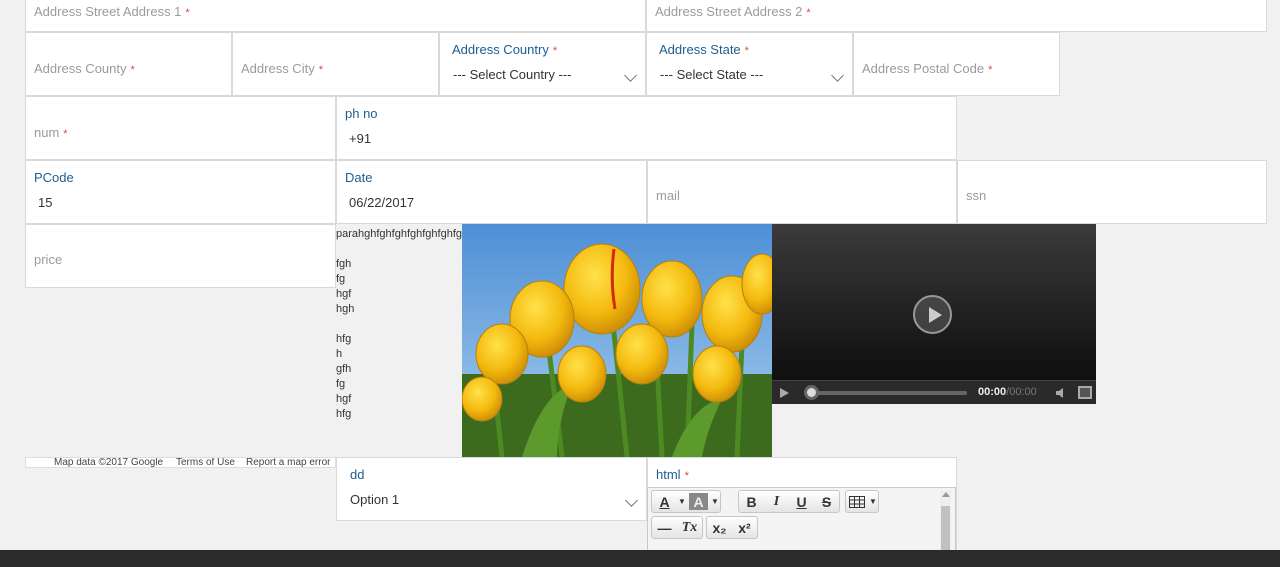 Image resolution: width=1280 pixels, height=567 pixels. What do you see at coordinates (344, 264) in the screenshot?
I see `paragraph-line: fgh` at bounding box center [344, 264].